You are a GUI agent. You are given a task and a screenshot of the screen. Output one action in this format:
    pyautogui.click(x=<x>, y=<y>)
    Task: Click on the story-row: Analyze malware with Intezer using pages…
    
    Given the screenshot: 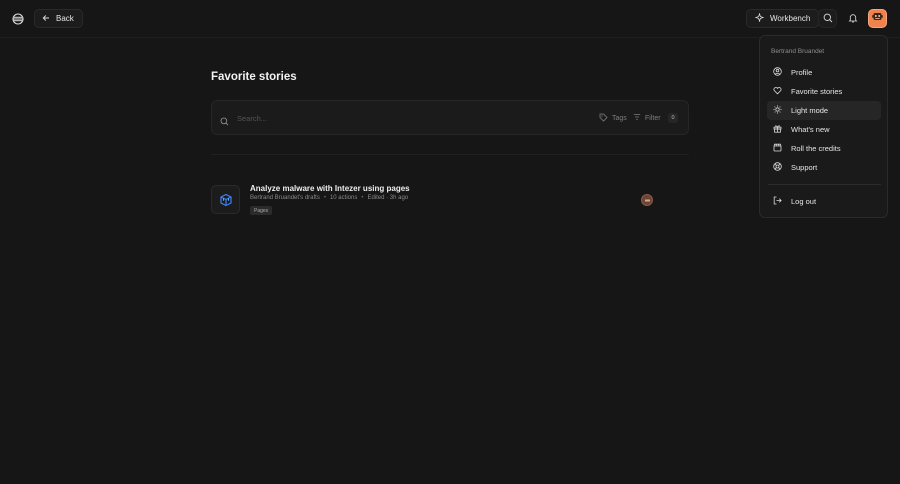 What is the action you would take?
    pyautogui.click(x=436, y=201)
    